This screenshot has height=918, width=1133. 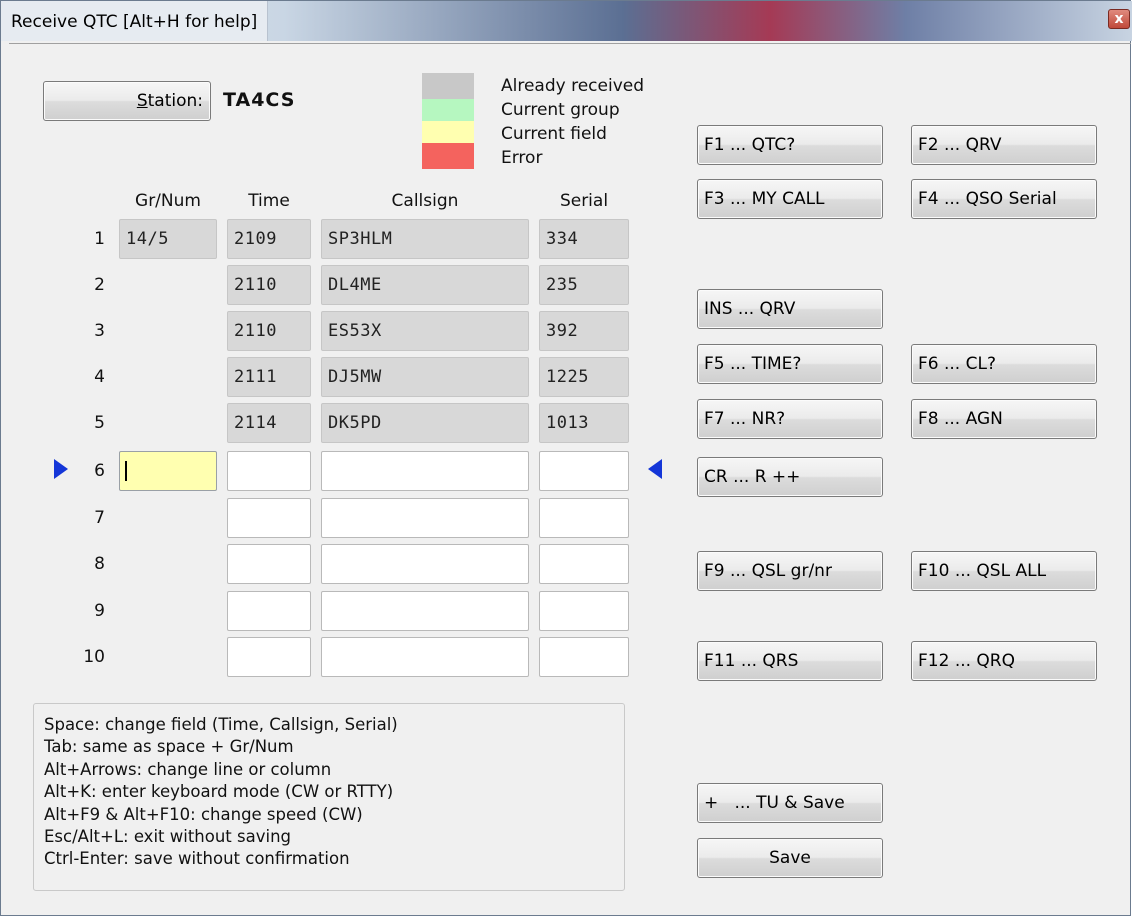 I want to click on row-number: 7, so click(x=99, y=518).